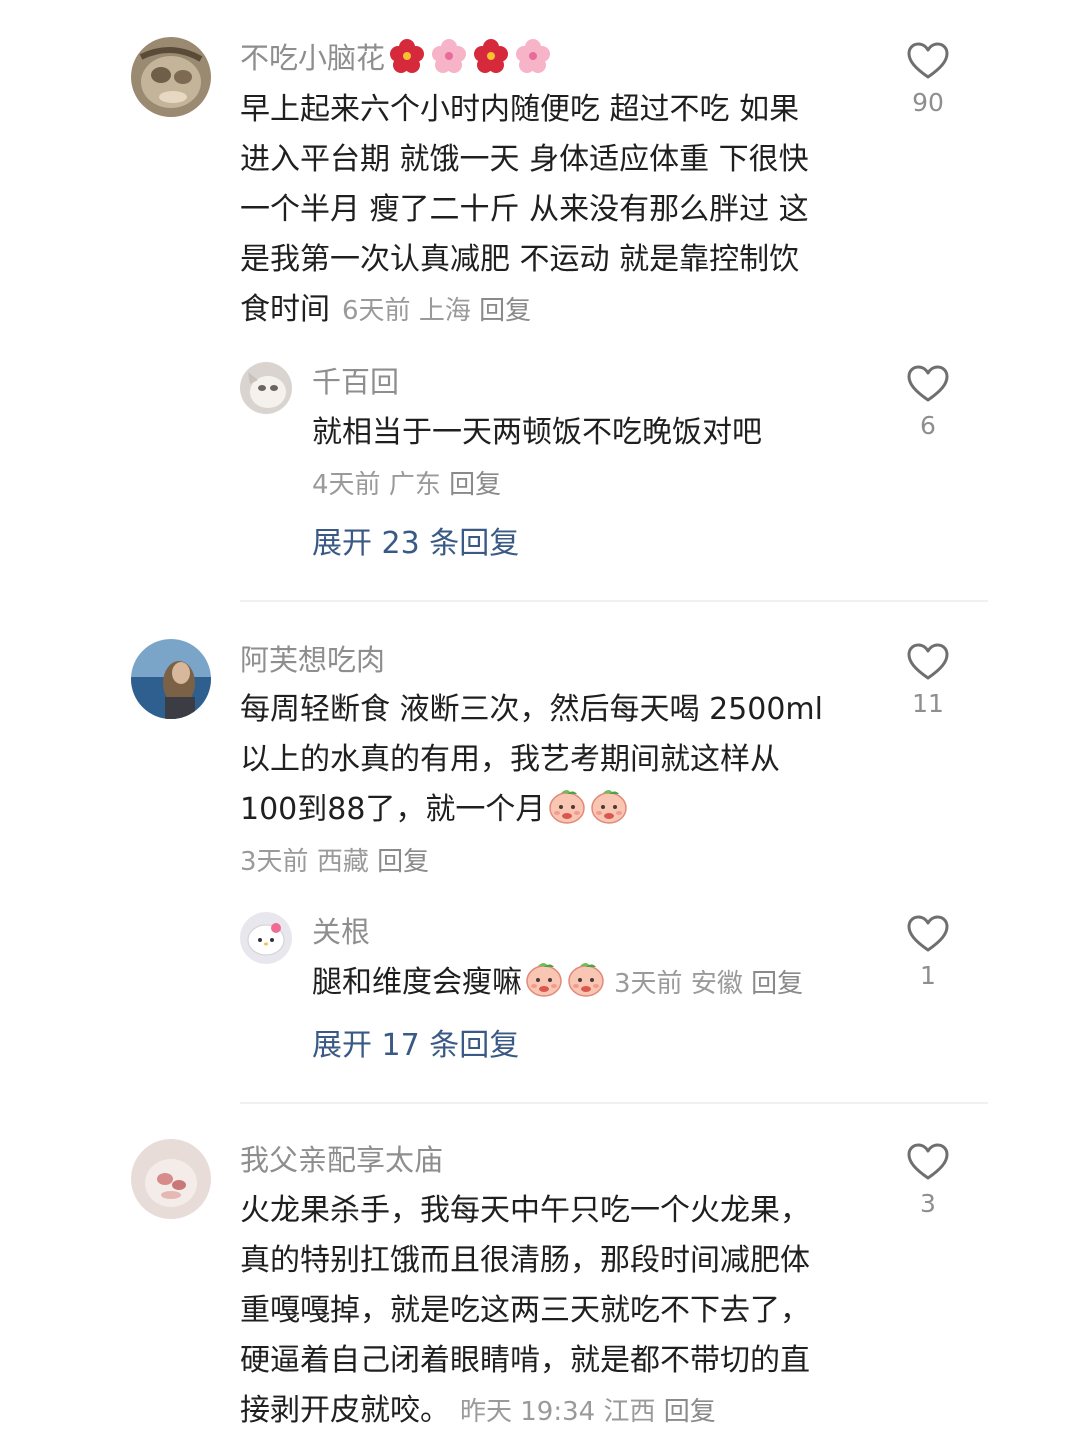 The image size is (1080, 1447). What do you see at coordinates (648, 984) in the screenshot?
I see `reply-time: 3天前` at bounding box center [648, 984].